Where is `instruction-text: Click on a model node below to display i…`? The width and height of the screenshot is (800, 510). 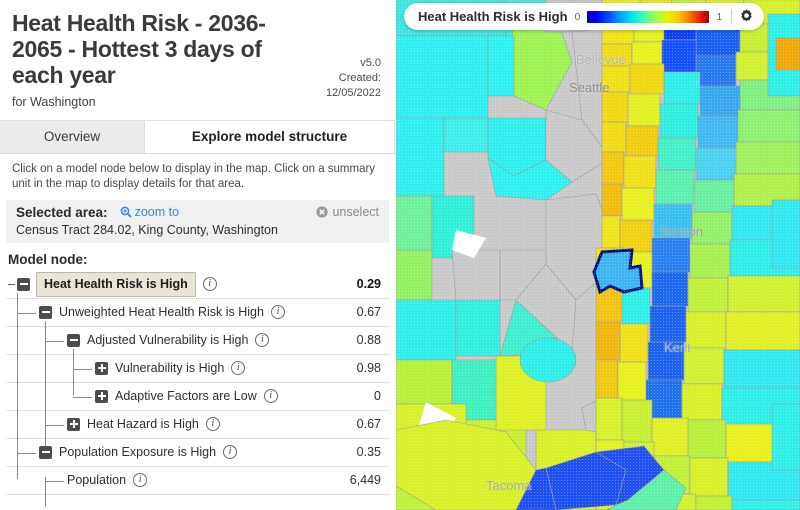
instruction-text: Click on a model node below to display i… is located at coordinates (194, 176).